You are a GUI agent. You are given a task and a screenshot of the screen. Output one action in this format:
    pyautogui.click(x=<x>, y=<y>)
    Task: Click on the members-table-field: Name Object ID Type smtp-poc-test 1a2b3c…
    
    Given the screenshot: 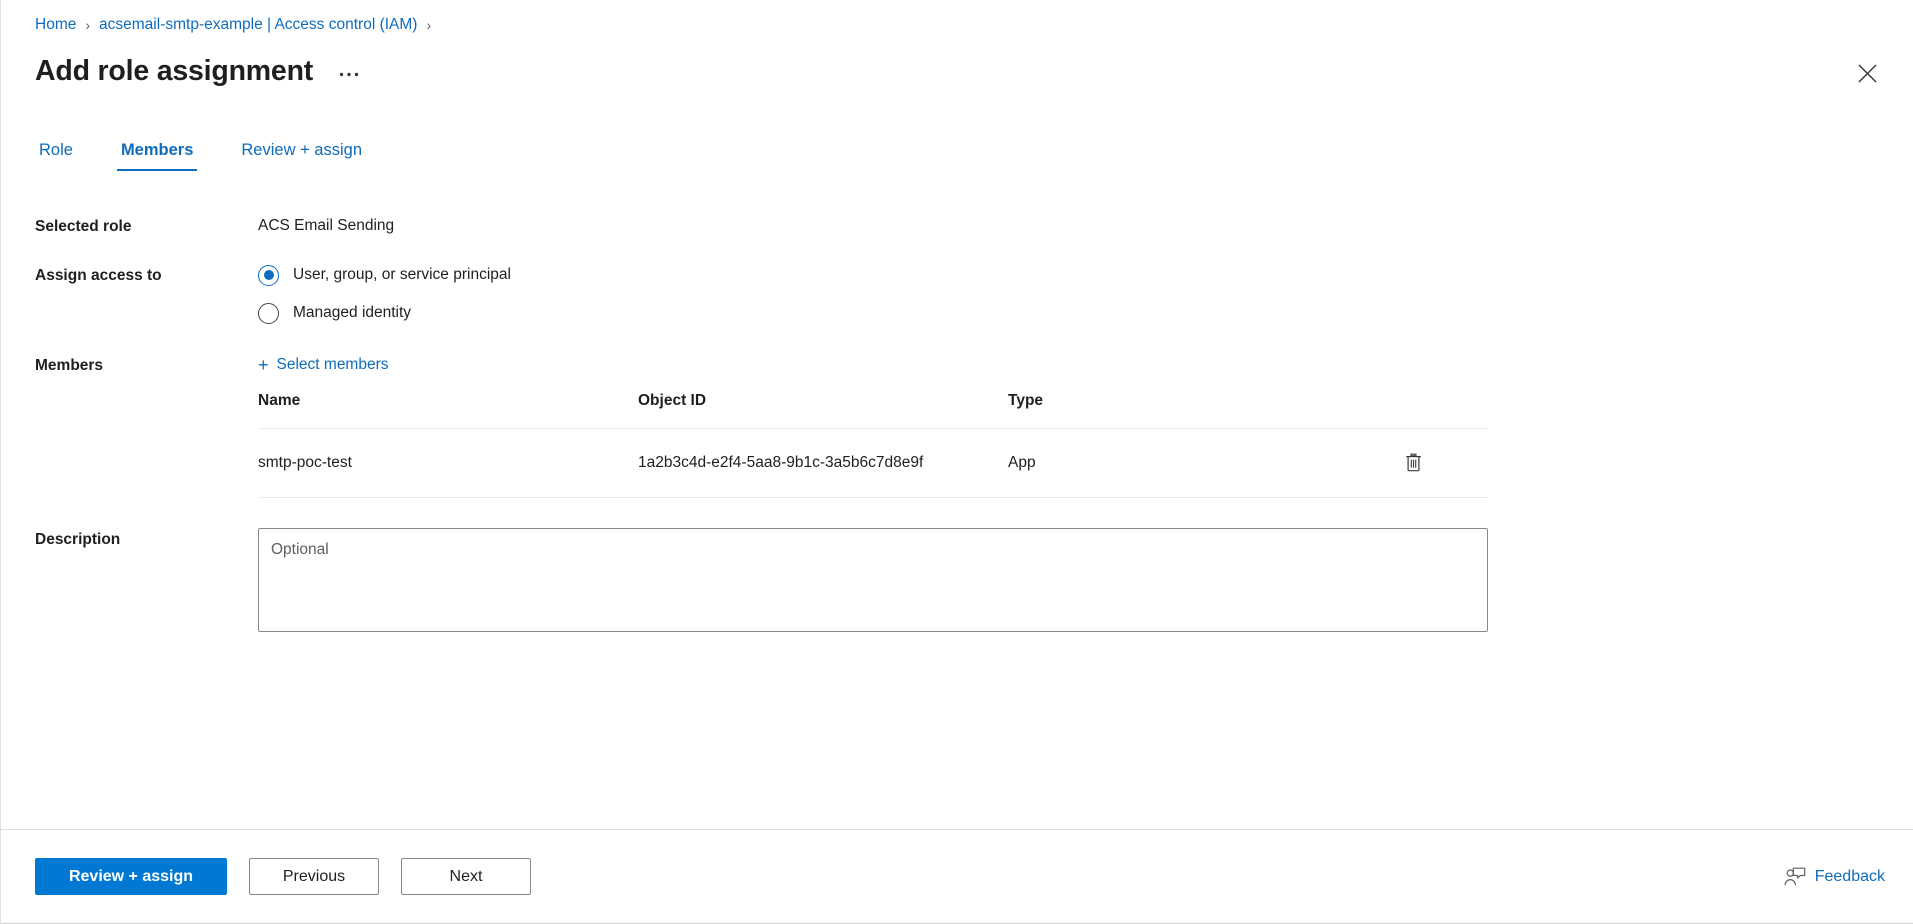 What is the action you would take?
    pyautogui.click(x=1008, y=443)
    